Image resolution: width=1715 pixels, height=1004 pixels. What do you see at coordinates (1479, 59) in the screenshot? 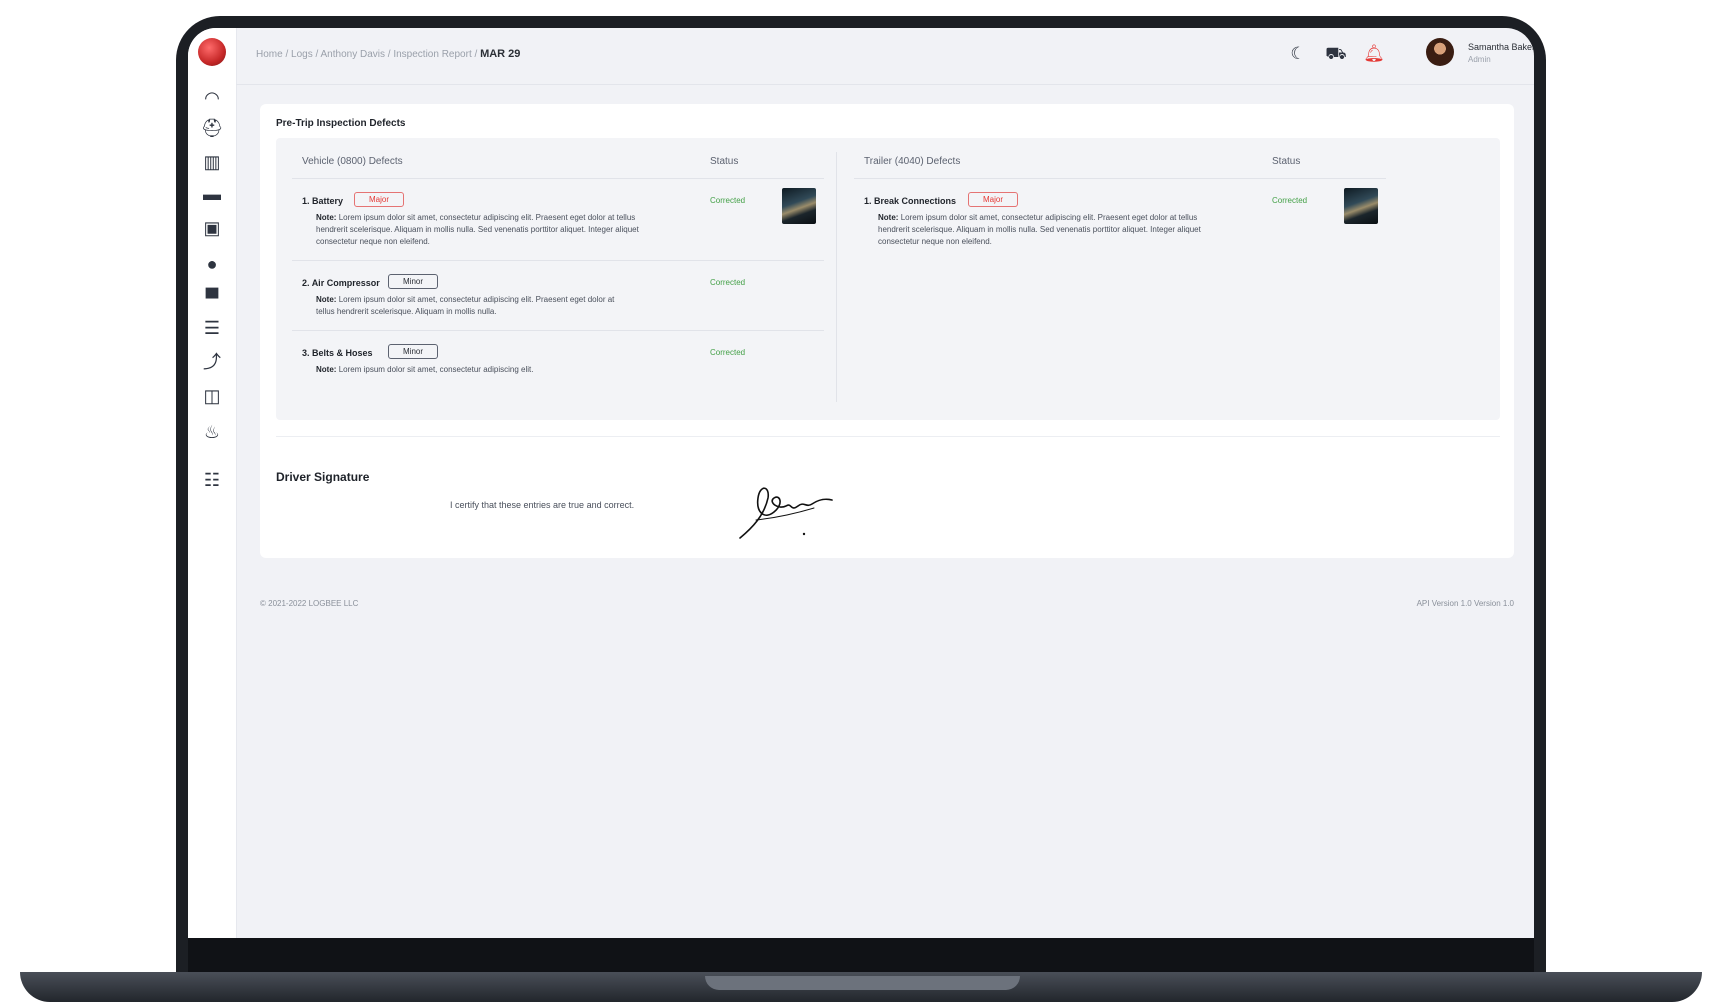
I see `user-role: Admin` at bounding box center [1479, 59].